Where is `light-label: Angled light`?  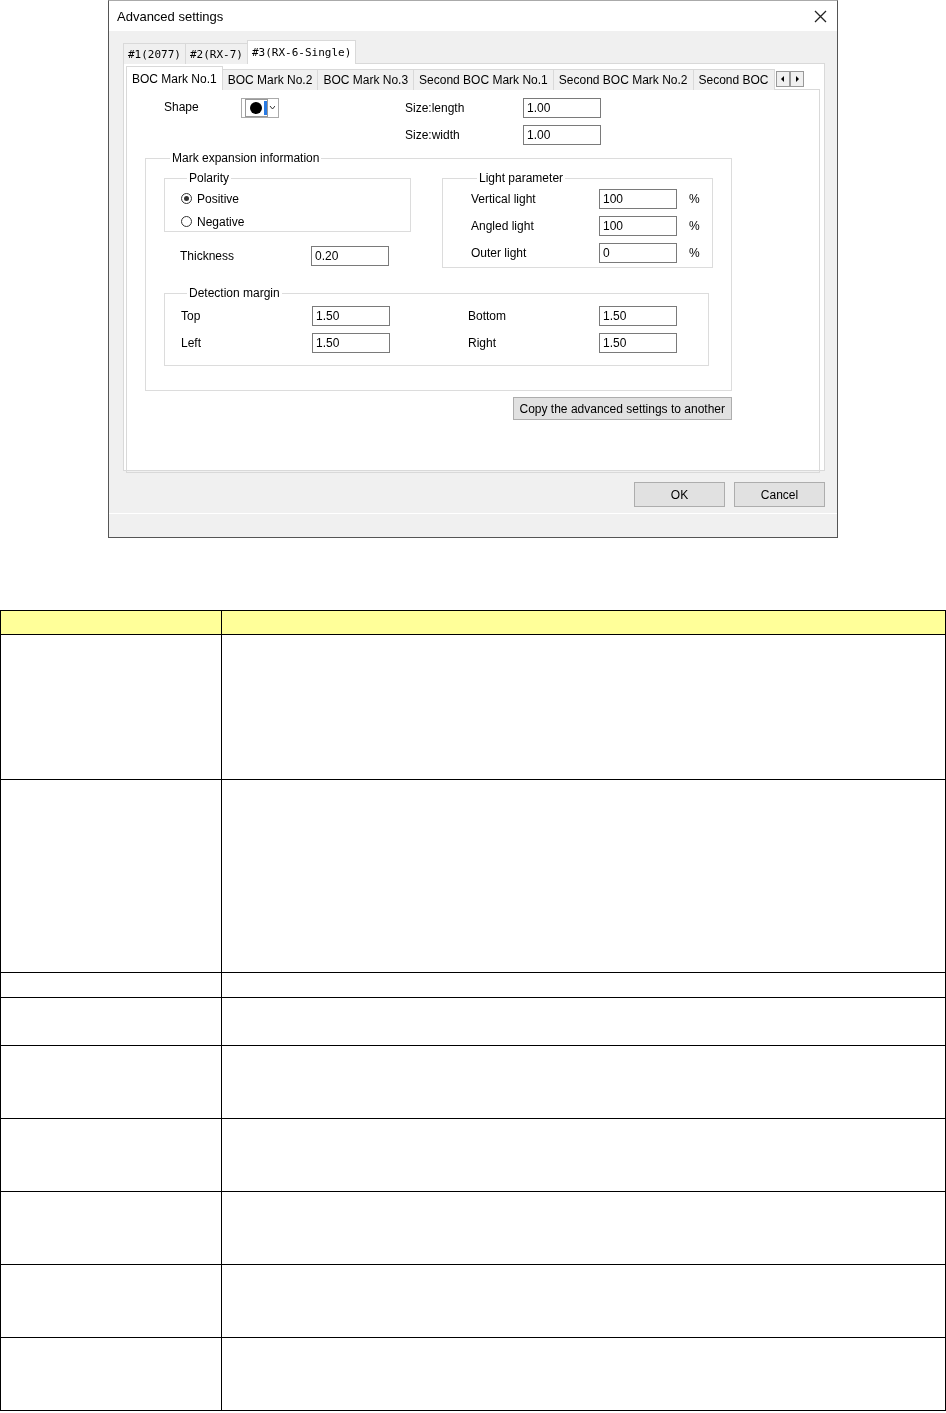 light-label: Angled light is located at coordinates (503, 225).